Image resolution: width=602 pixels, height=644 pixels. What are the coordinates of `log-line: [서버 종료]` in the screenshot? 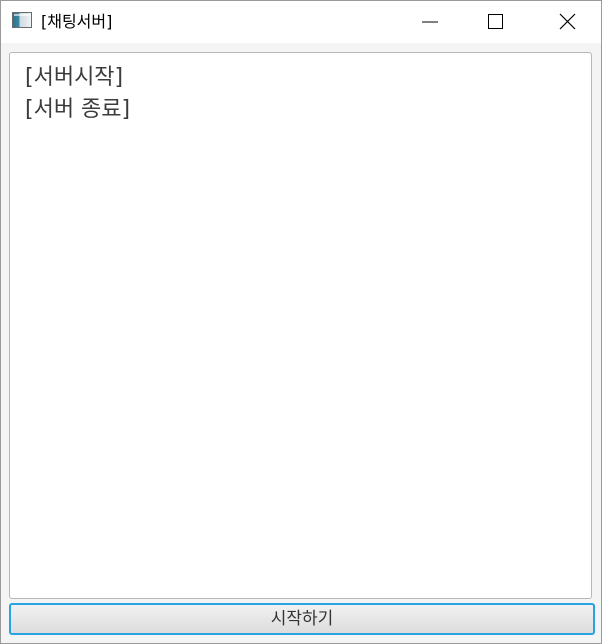 It's located at (78, 109).